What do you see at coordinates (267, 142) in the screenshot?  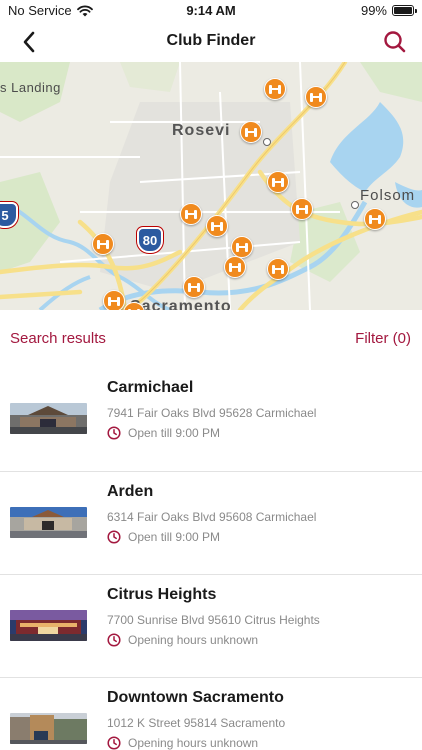 I see `roseville-town-dot` at bounding box center [267, 142].